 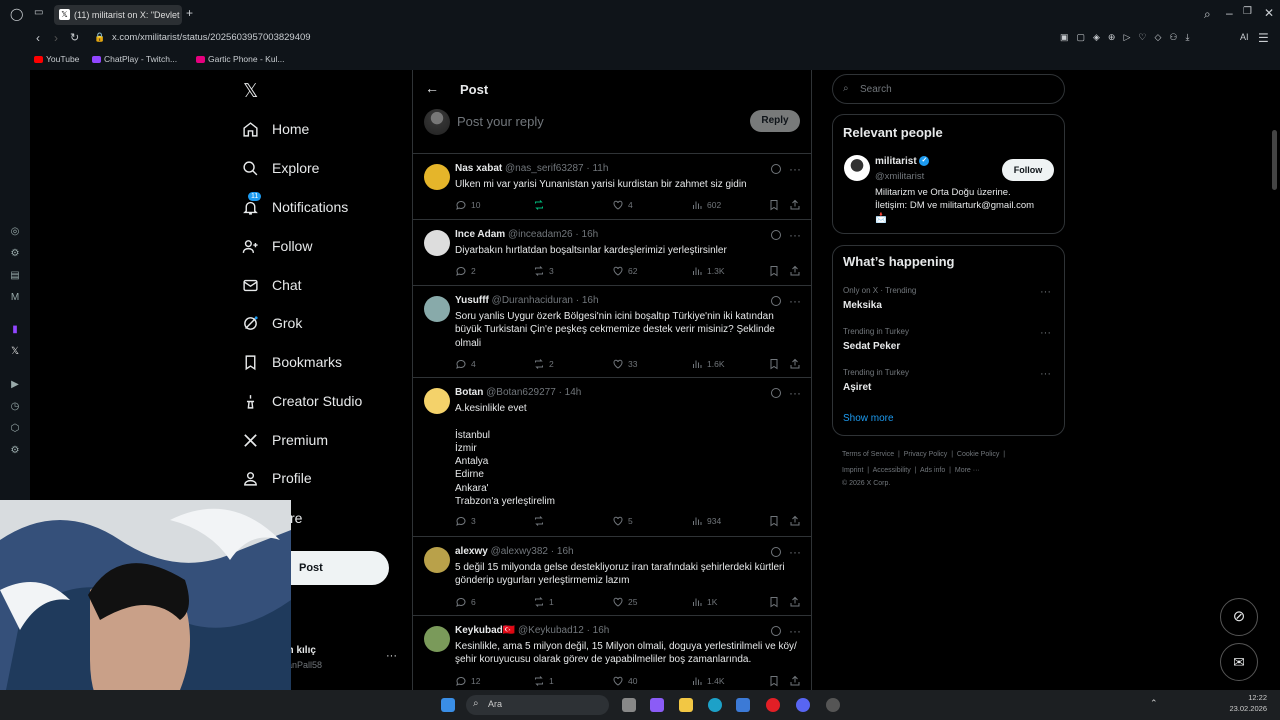 What do you see at coordinates (551, 630) in the screenshot?
I see `post-handle: @Keykubad12` at bounding box center [551, 630].